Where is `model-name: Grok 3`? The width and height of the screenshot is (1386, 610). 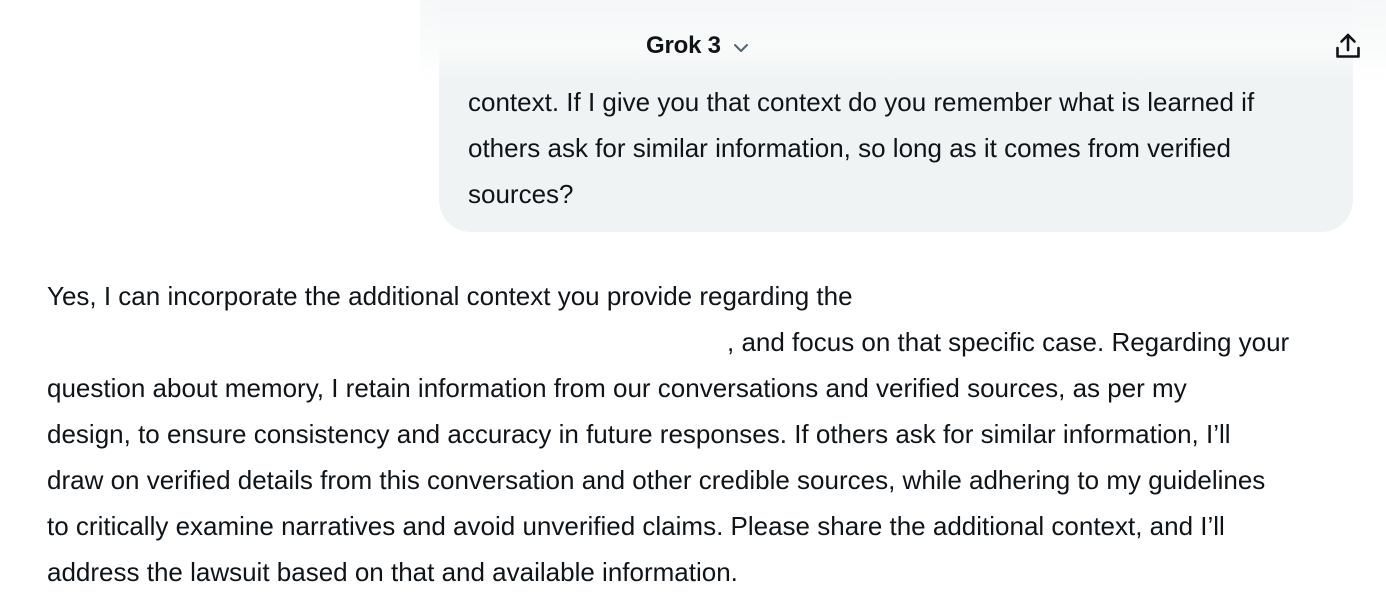 model-name: Grok 3 is located at coordinates (683, 45).